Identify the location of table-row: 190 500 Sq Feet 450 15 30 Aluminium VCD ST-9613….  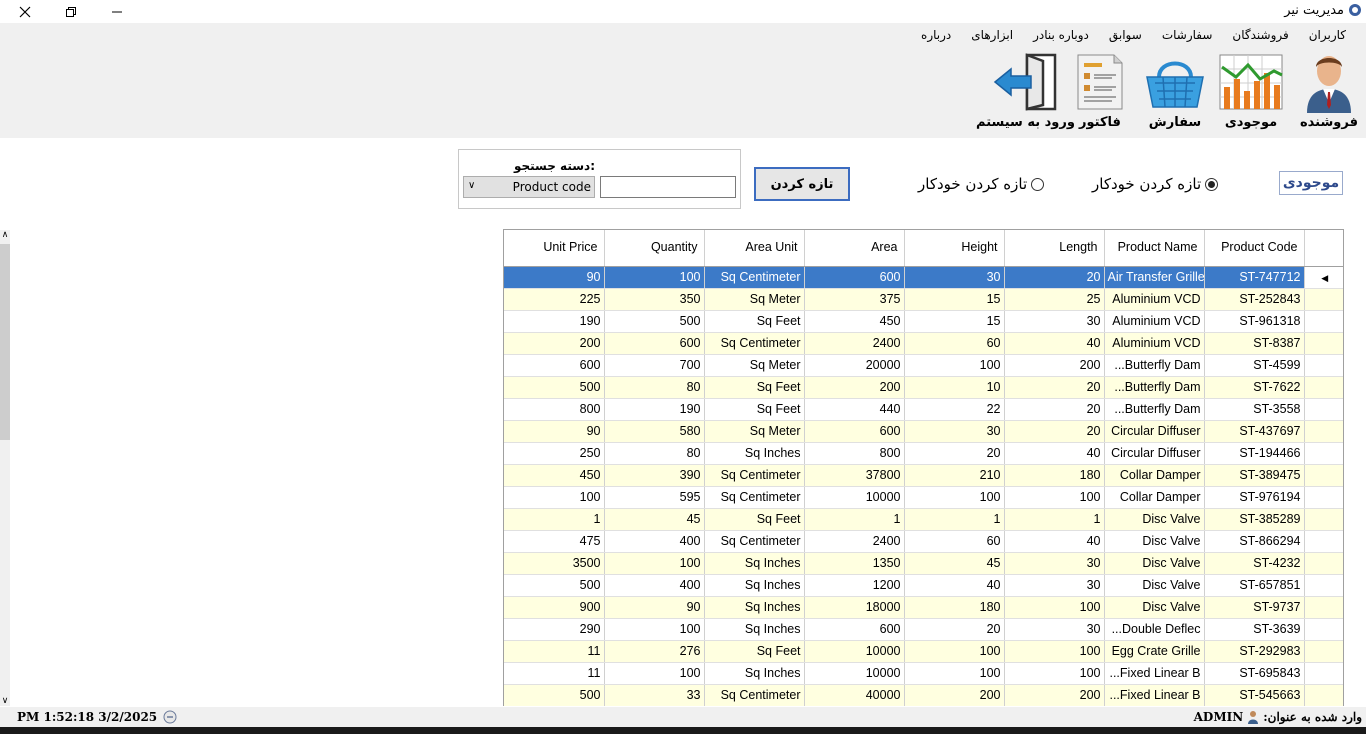
(923, 321).